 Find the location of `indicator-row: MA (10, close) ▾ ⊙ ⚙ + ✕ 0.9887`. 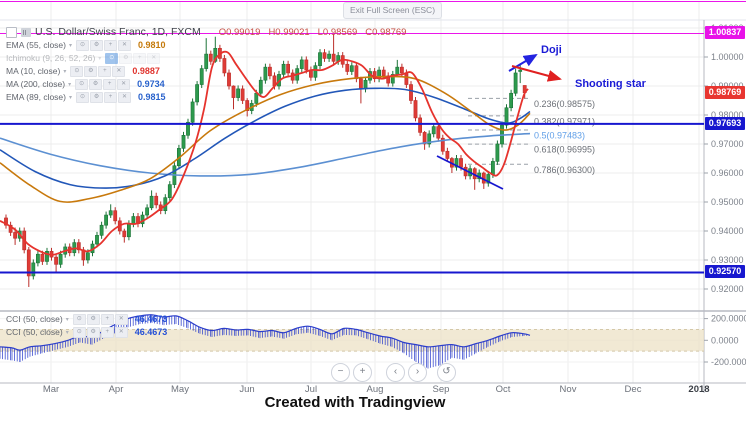

indicator-row: MA (10, close) ▾ ⊙ ⚙ + ✕ 0.9887 is located at coordinates (206, 71).